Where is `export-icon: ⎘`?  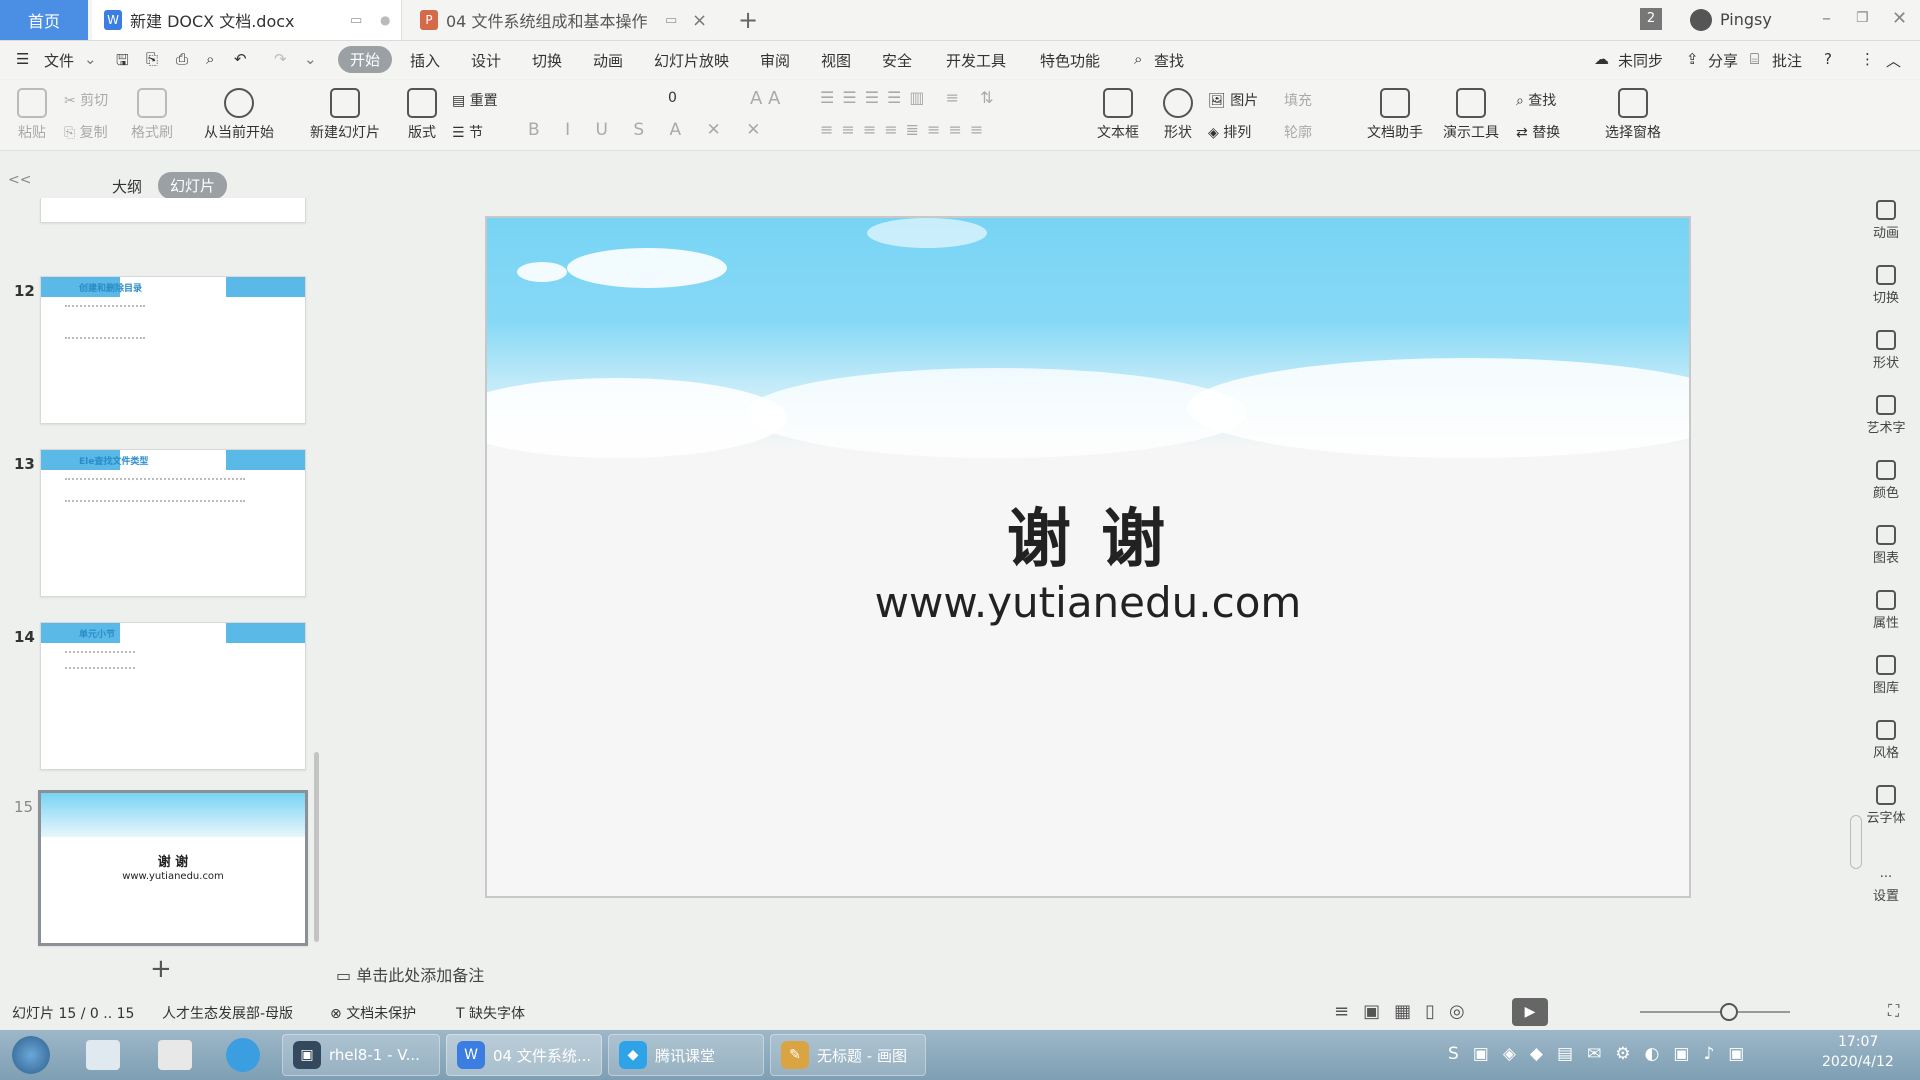 export-icon: ⎘ is located at coordinates (152, 59).